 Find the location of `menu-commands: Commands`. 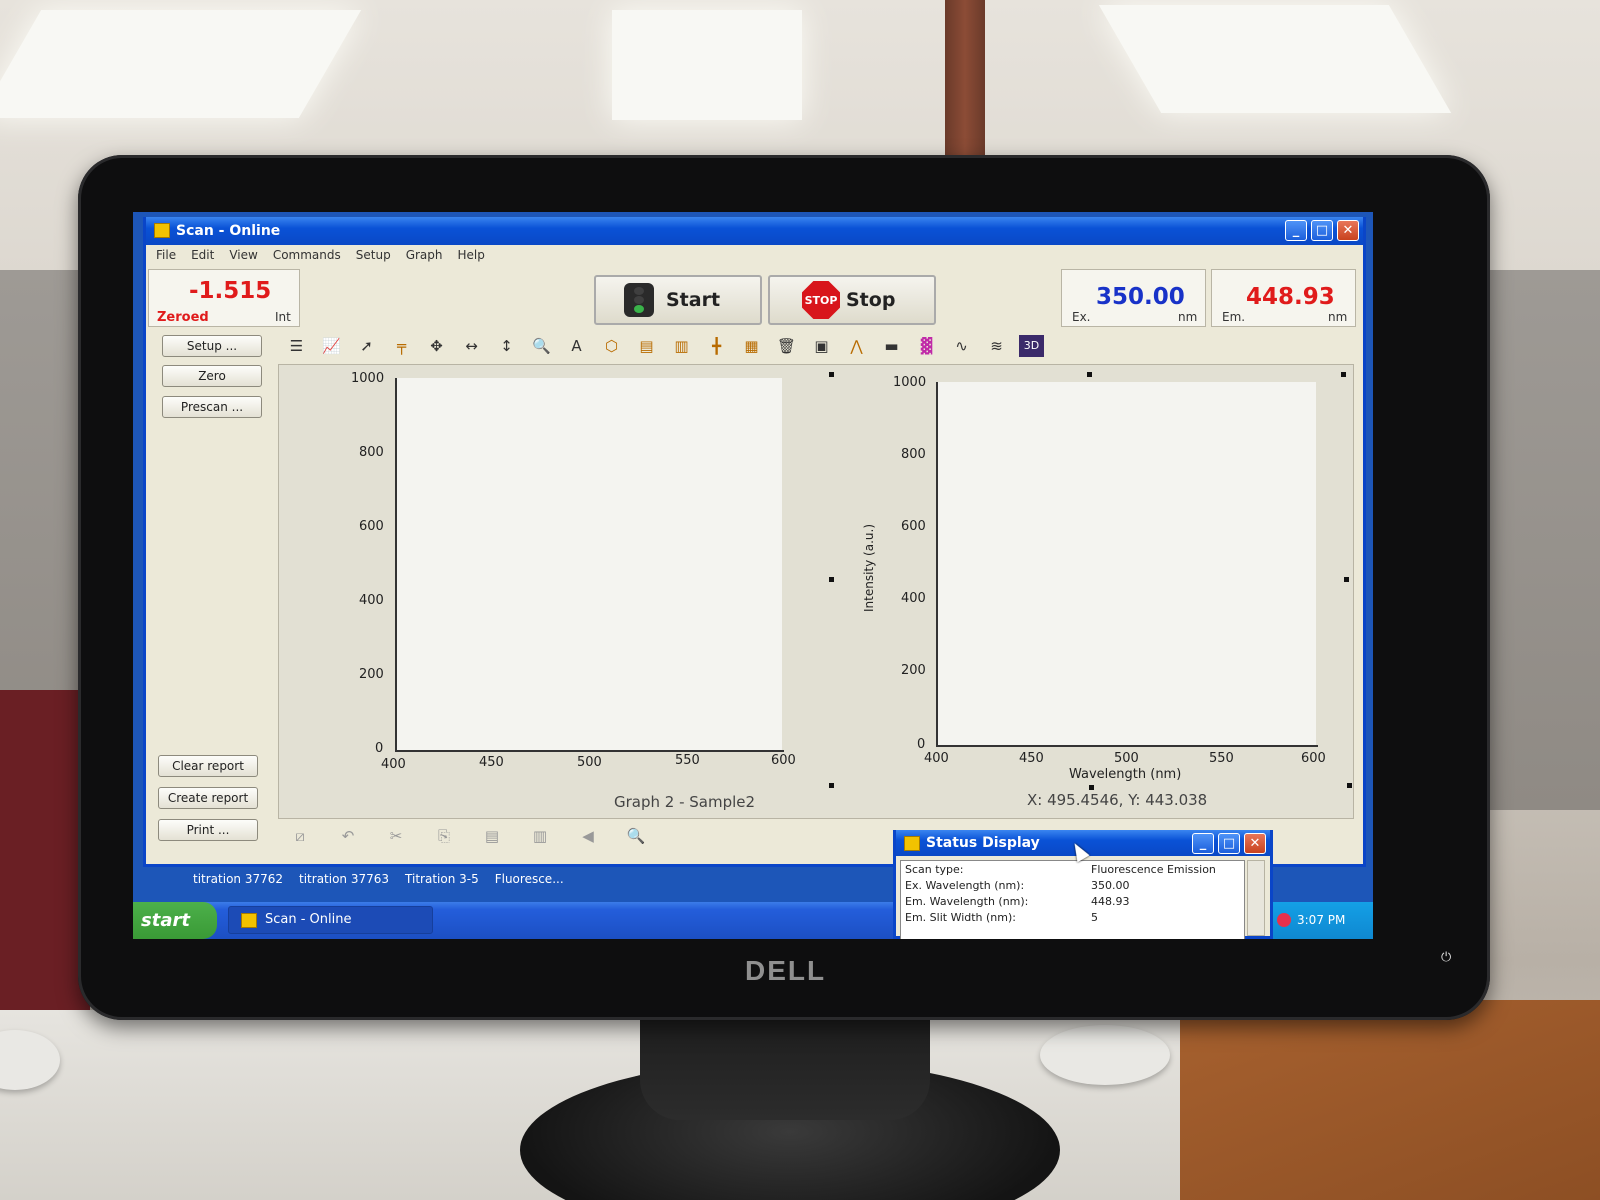

menu-commands: Commands is located at coordinates (307, 255).